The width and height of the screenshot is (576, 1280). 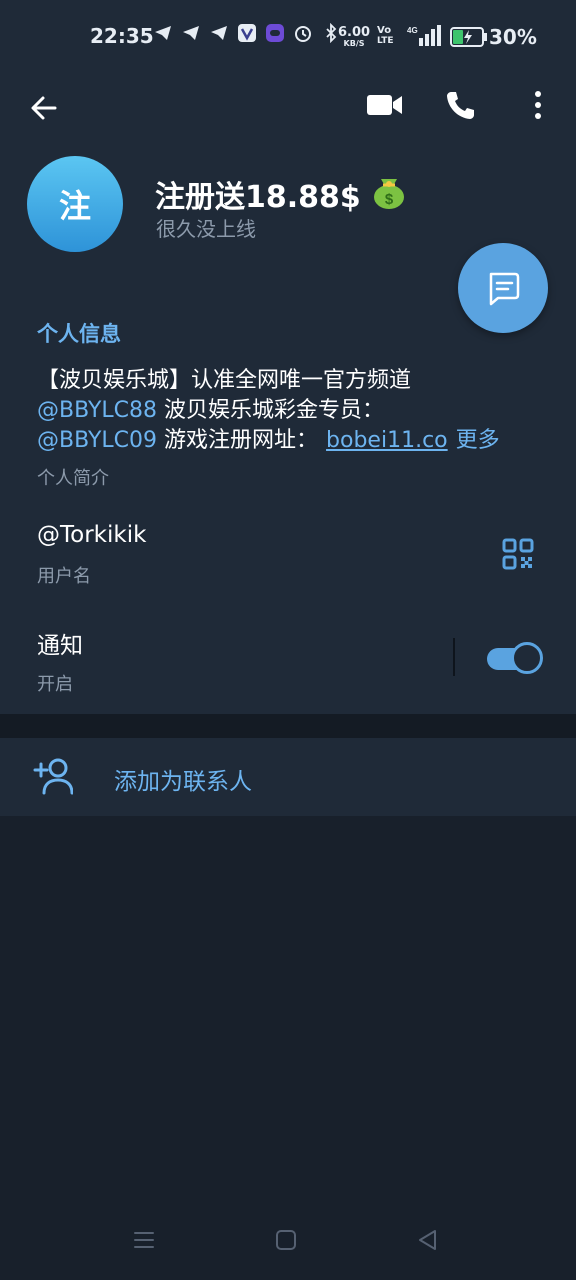 What do you see at coordinates (354, 43) in the screenshot?
I see `network-speed-unit: KB/S` at bounding box center [354, 43].